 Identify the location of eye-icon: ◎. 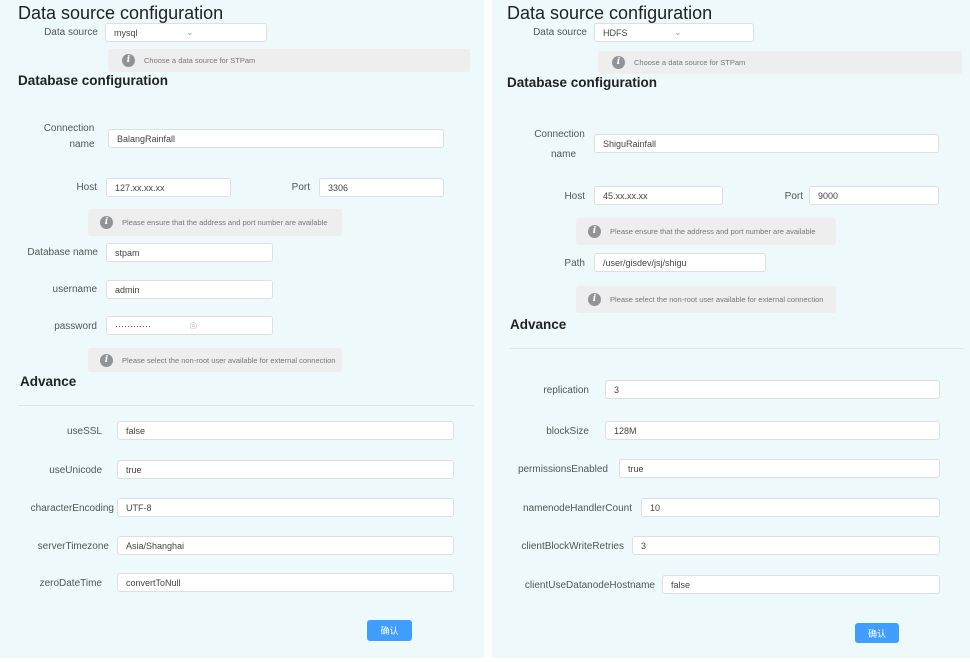
(227, 325).